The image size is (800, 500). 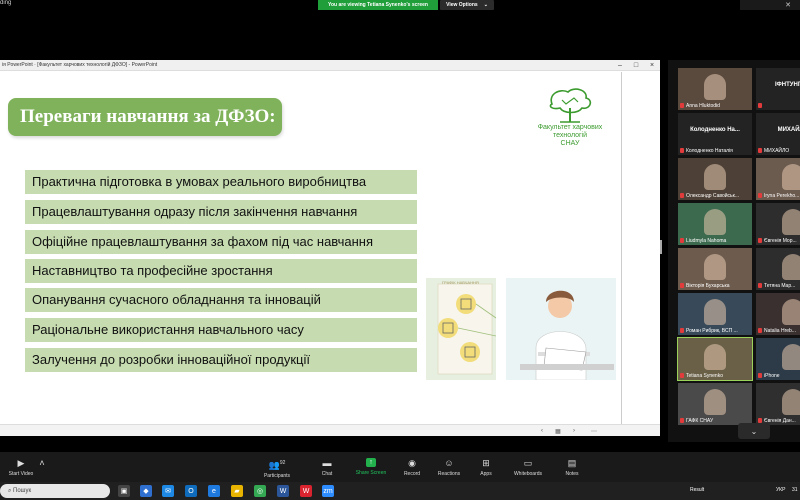 What do you see at coordinates (558, 431) in the screenshot?
I see `slide-sorter-icon: ▦` at bounding box center [558, 431].